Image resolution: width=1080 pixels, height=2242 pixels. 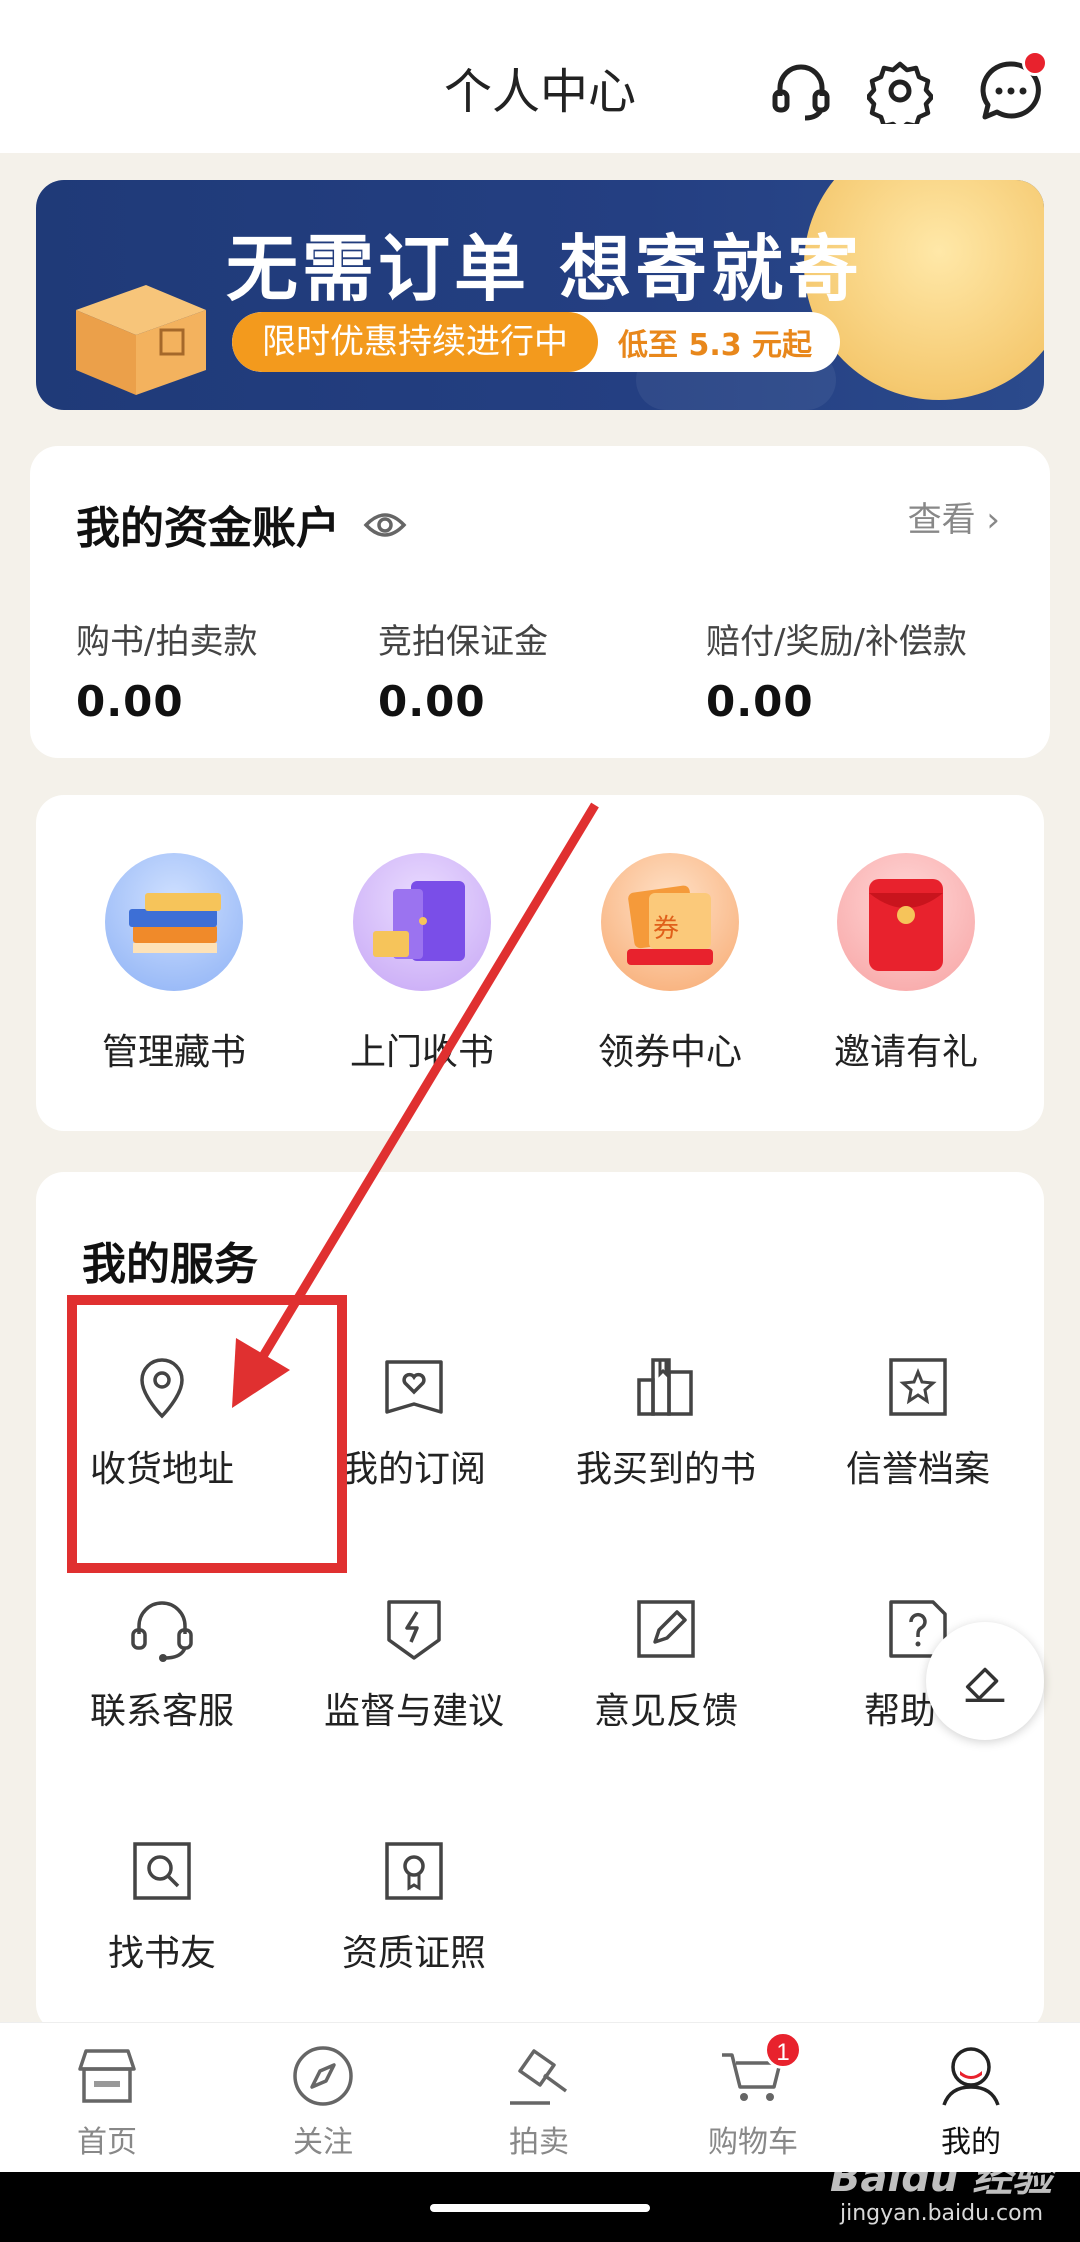 I want to click on notification-dot, so click(x=1035, y=63).